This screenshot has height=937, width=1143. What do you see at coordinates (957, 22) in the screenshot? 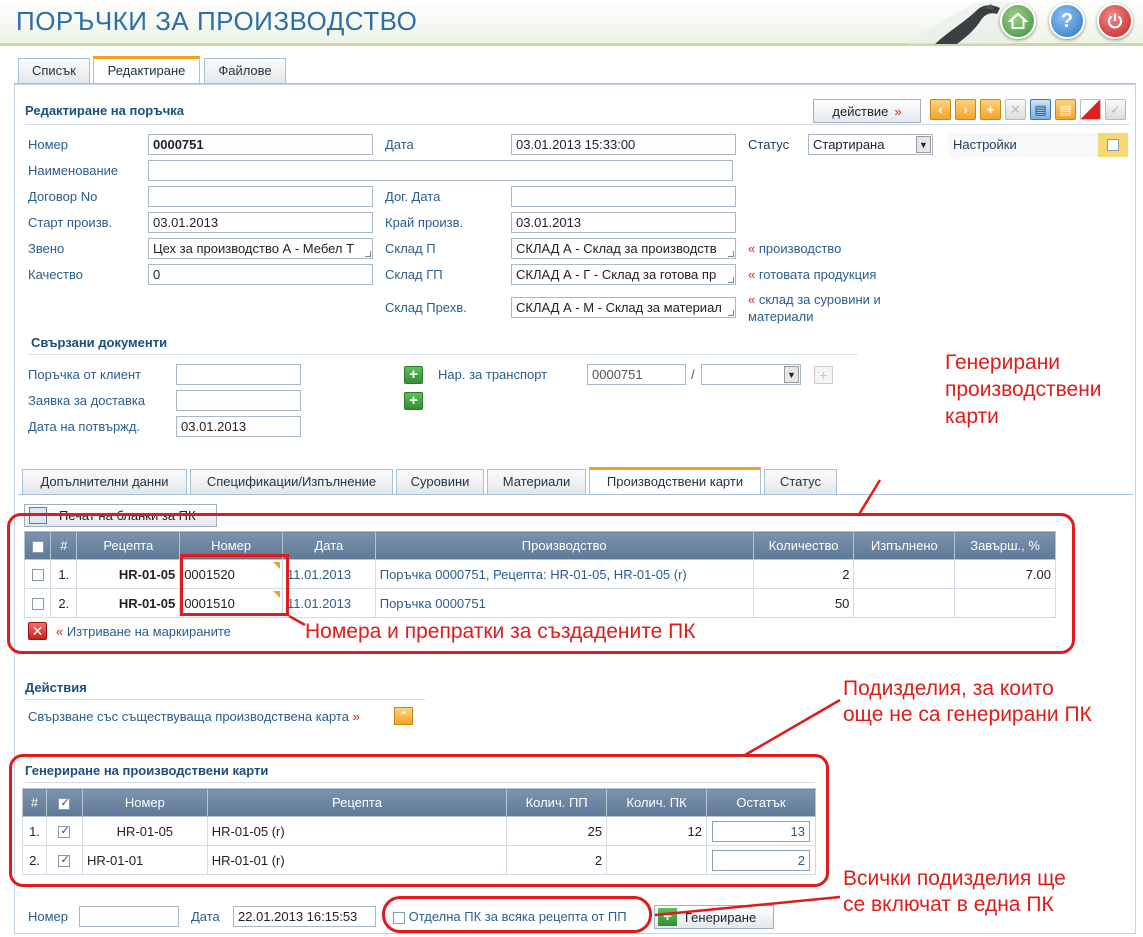
I see `header-decoration-icon` at bounding box center [957, 22].